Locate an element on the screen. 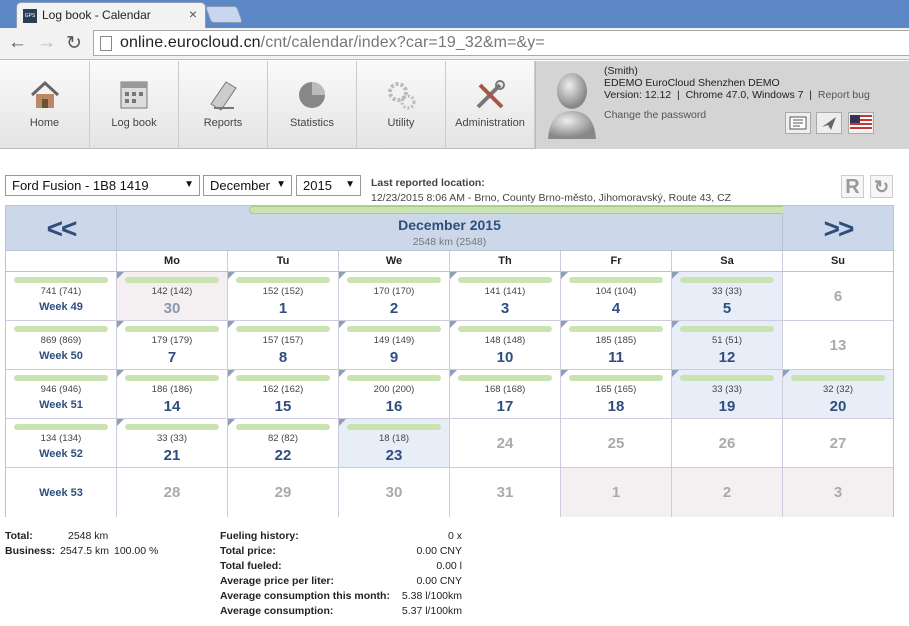  day-cell: 33 (33) 19 is located at coordinates (727, 394).